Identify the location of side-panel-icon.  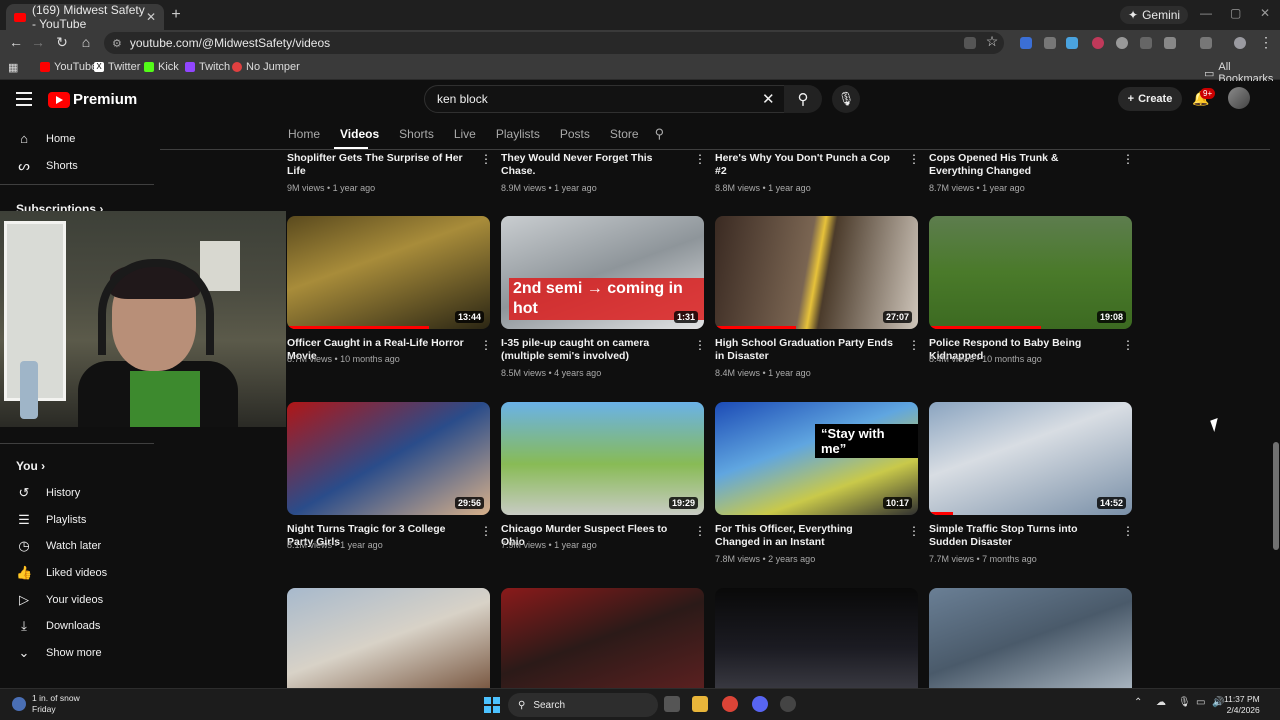
(1206, 43).